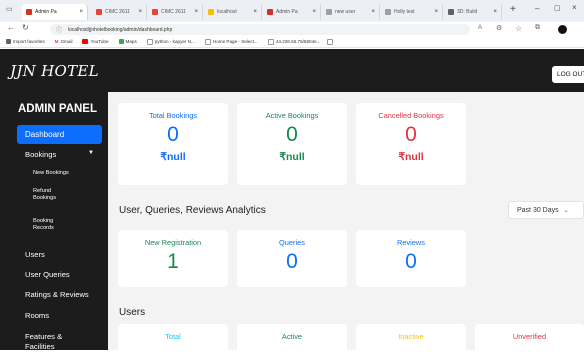 Image resolution: width=584 pixels, height=354 pixels. What do you see at coordinates (173, 115) in the screenshot?
I see `card-label: Total Bookings` at bounding box center [173, 115].